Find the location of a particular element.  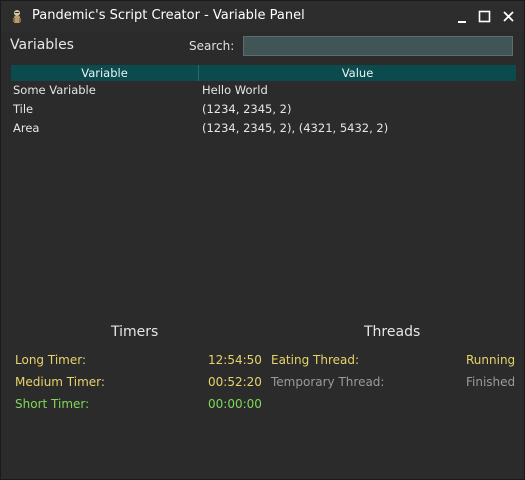

table-row: Area (1234, 2345, 2), (4321, 5432, 2) is located at coordinates (263, 128).